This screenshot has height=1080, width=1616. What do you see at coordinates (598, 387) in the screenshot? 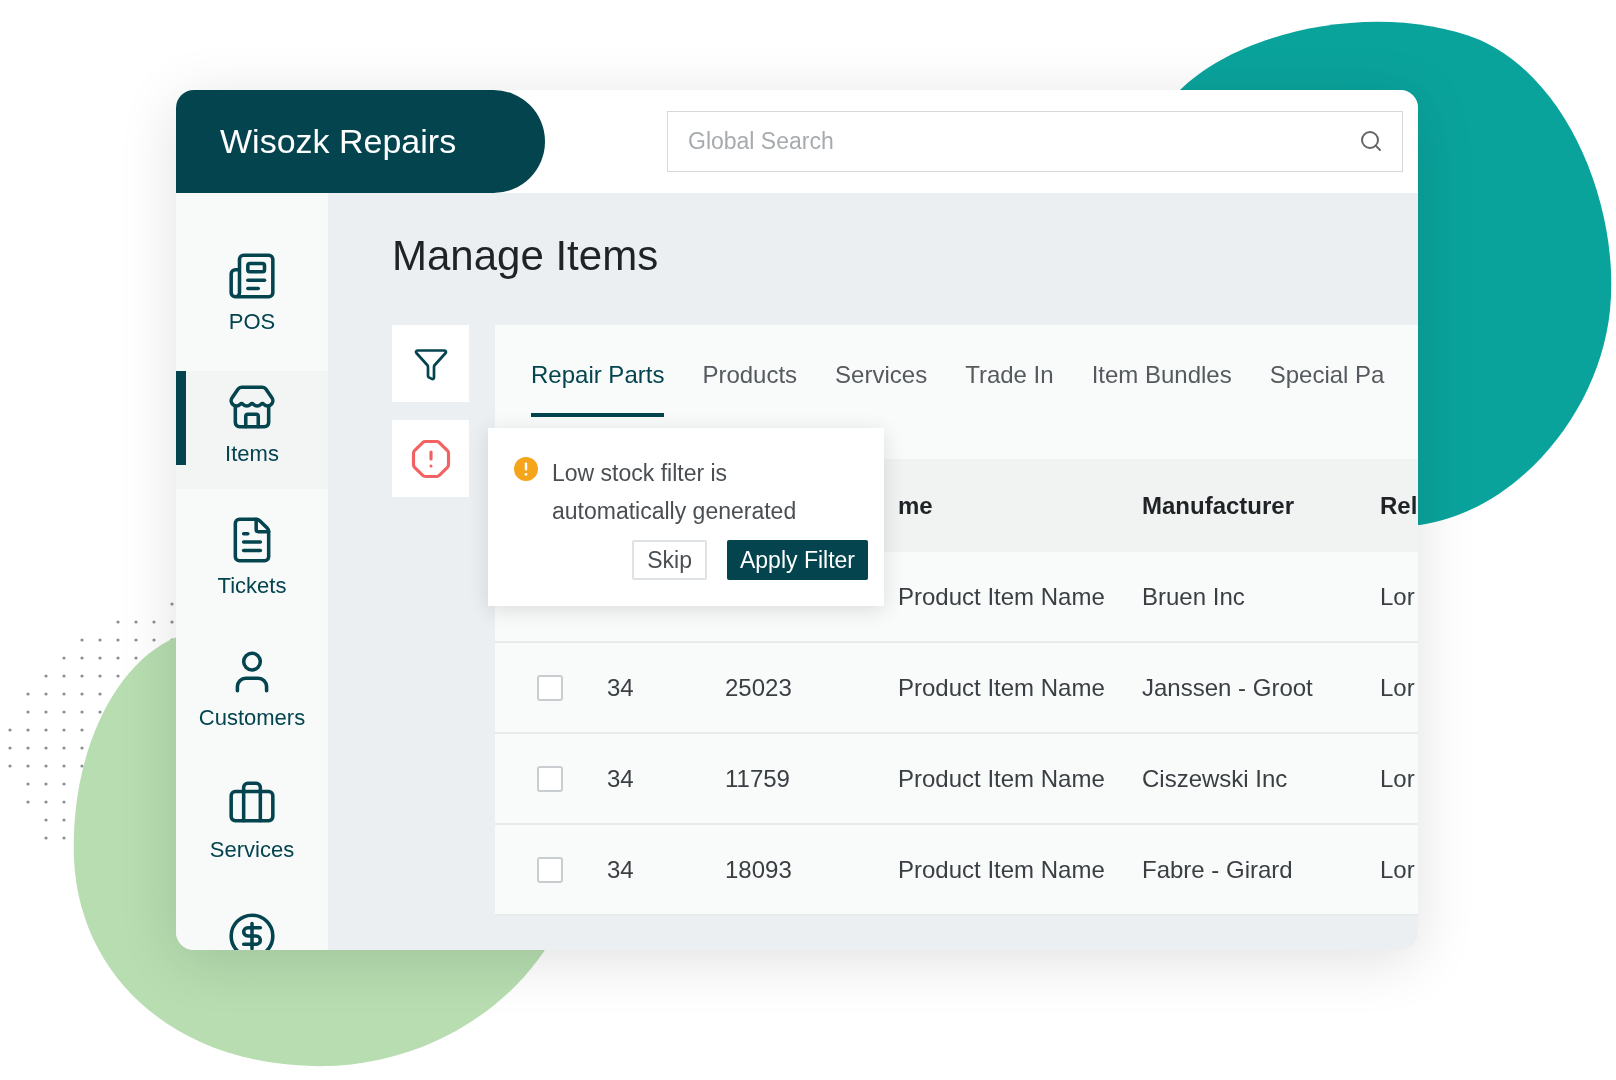
I see `tab: Repair Parts` at bounding box center [598, 387].